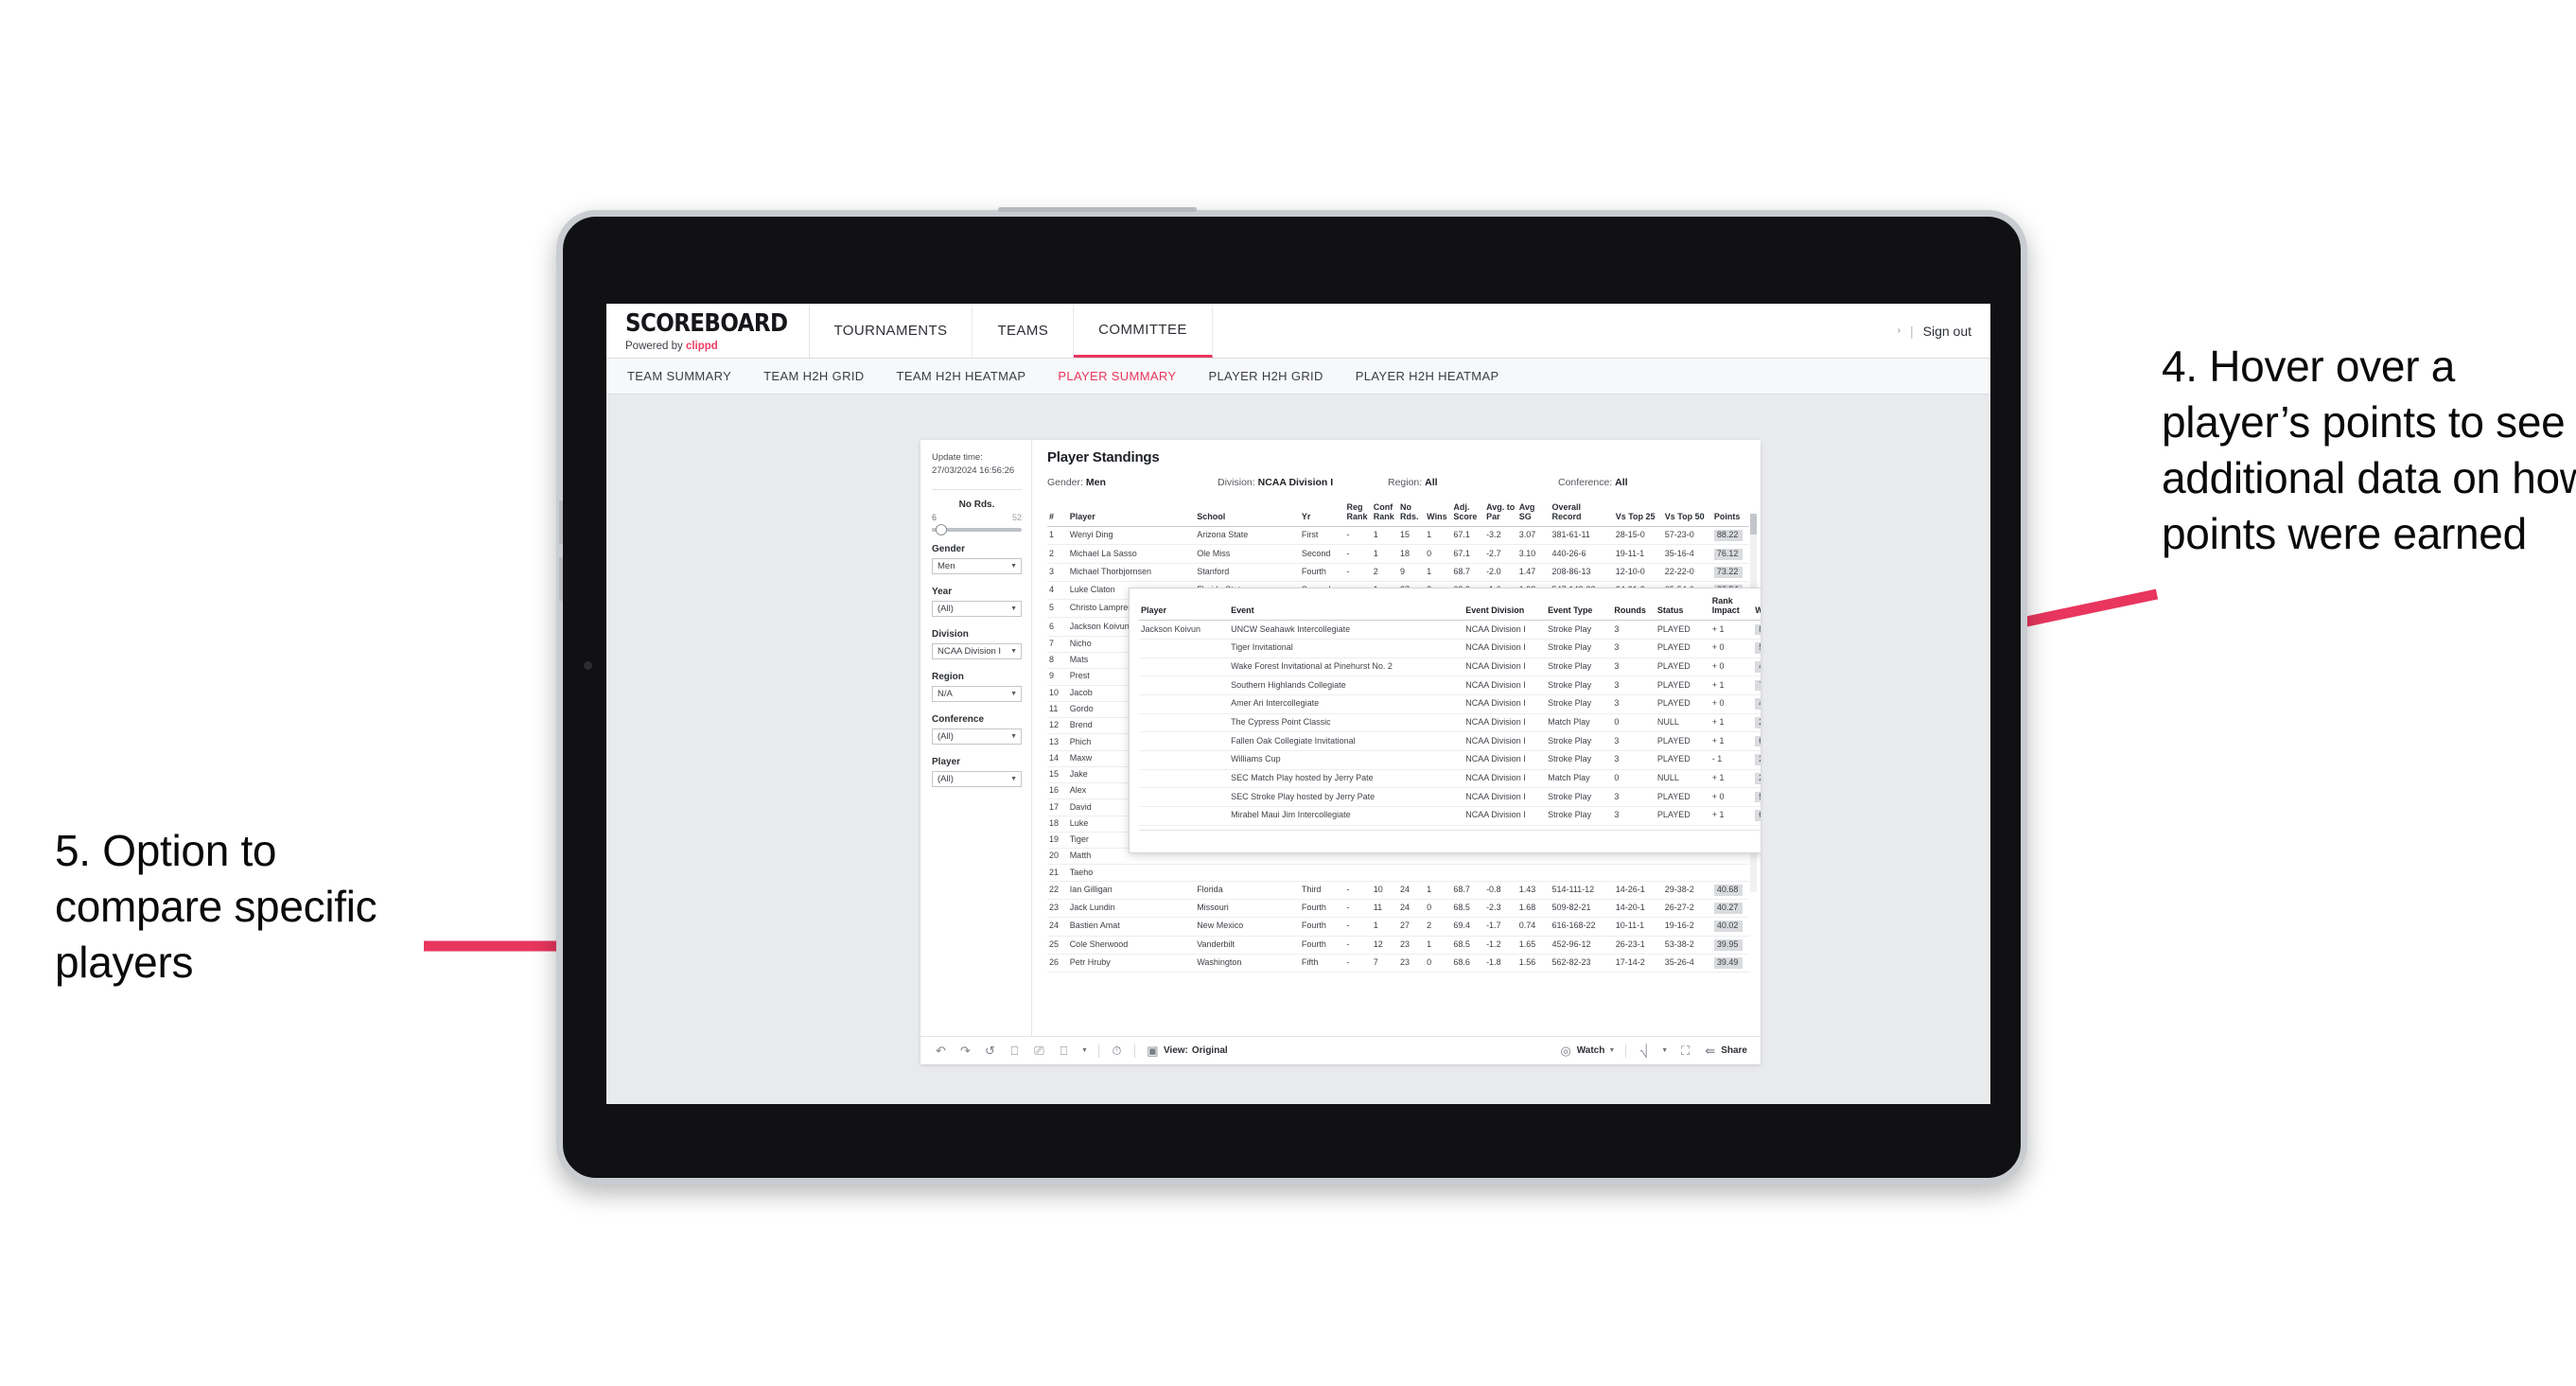  What do you see at coordinates (1730, 873) in the screenshot?
I see `cell-pts` at bounding box center [1730, 873].